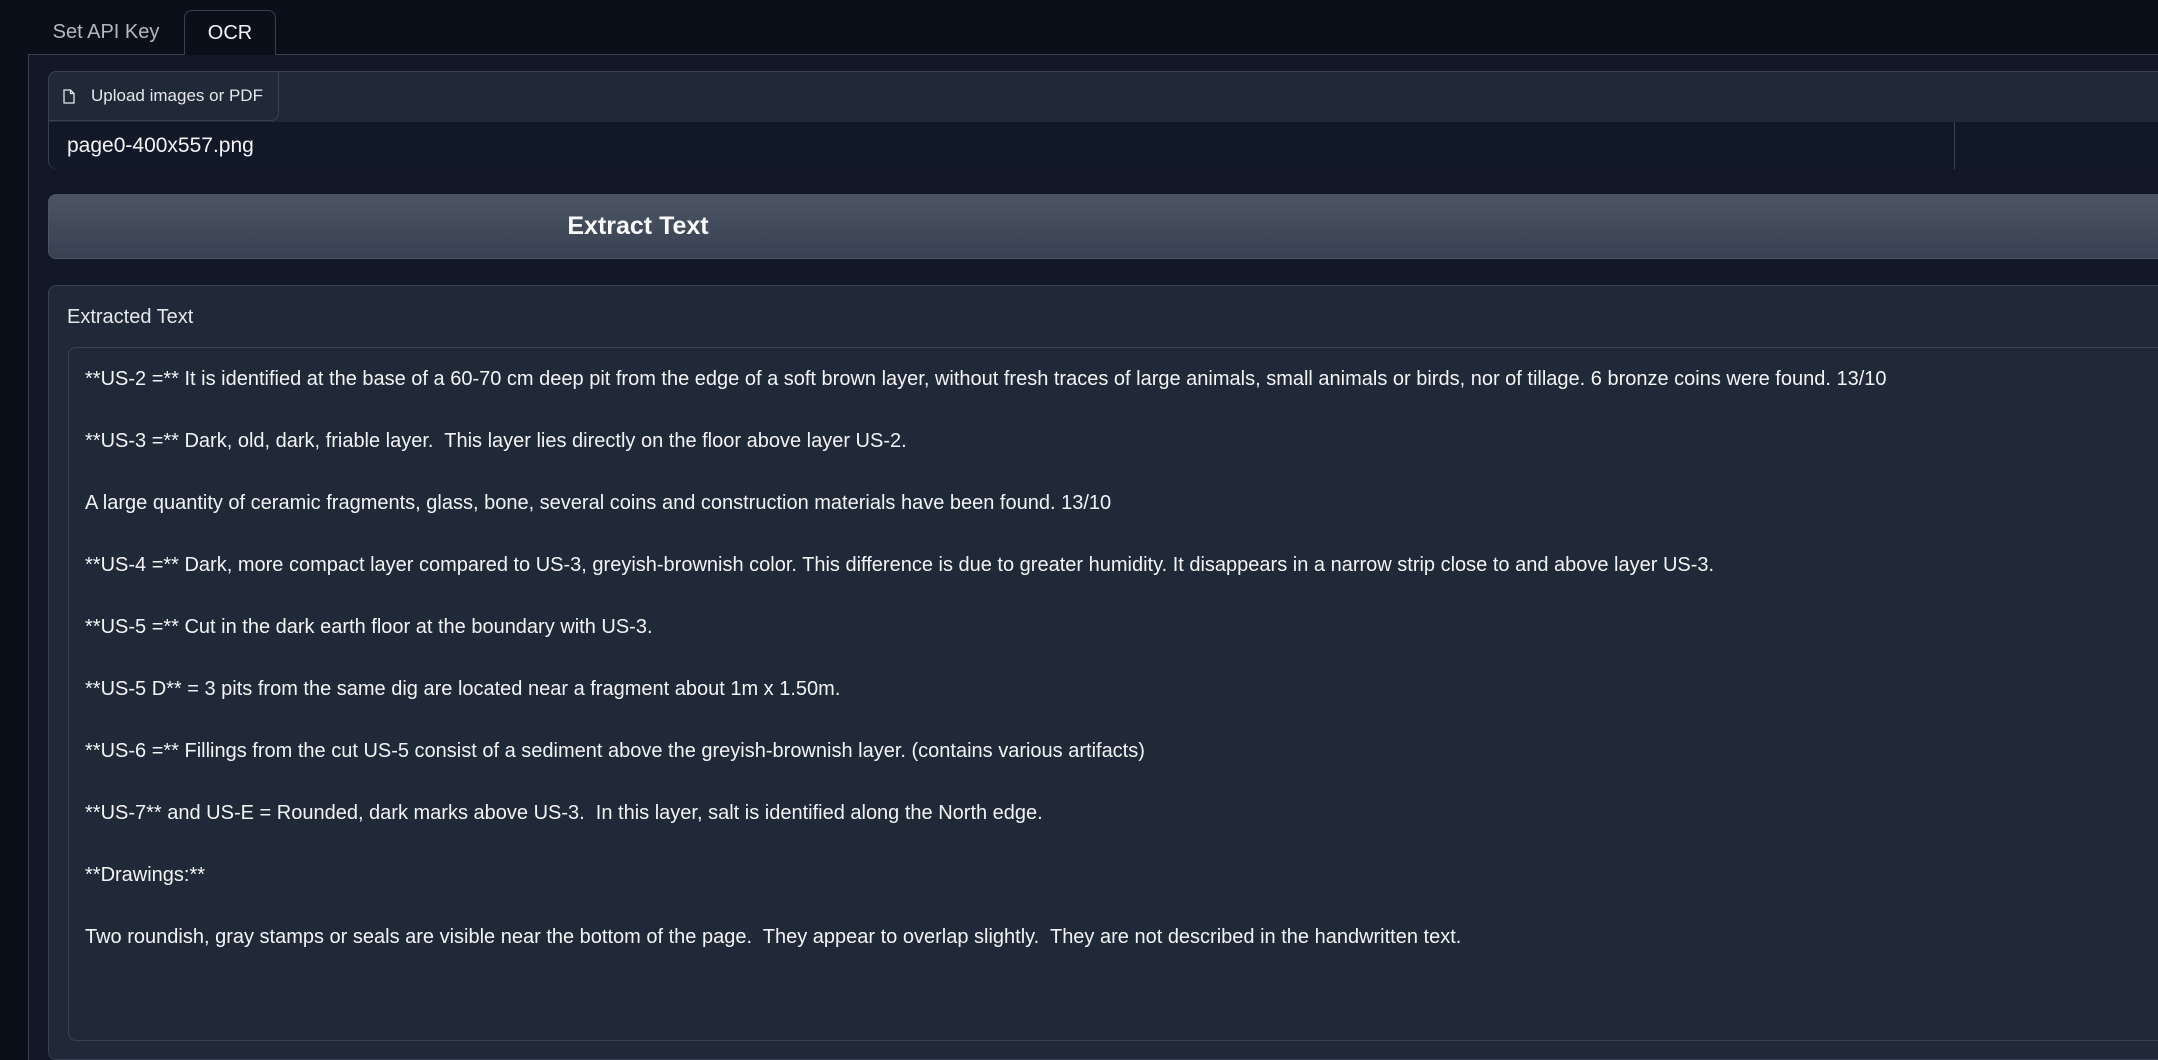 This screenshot has width=2158, height=1060. Describe the element at coordinates (1103, 226) in the screenshot. I see `extract-text-button: Extract Text` at that location.